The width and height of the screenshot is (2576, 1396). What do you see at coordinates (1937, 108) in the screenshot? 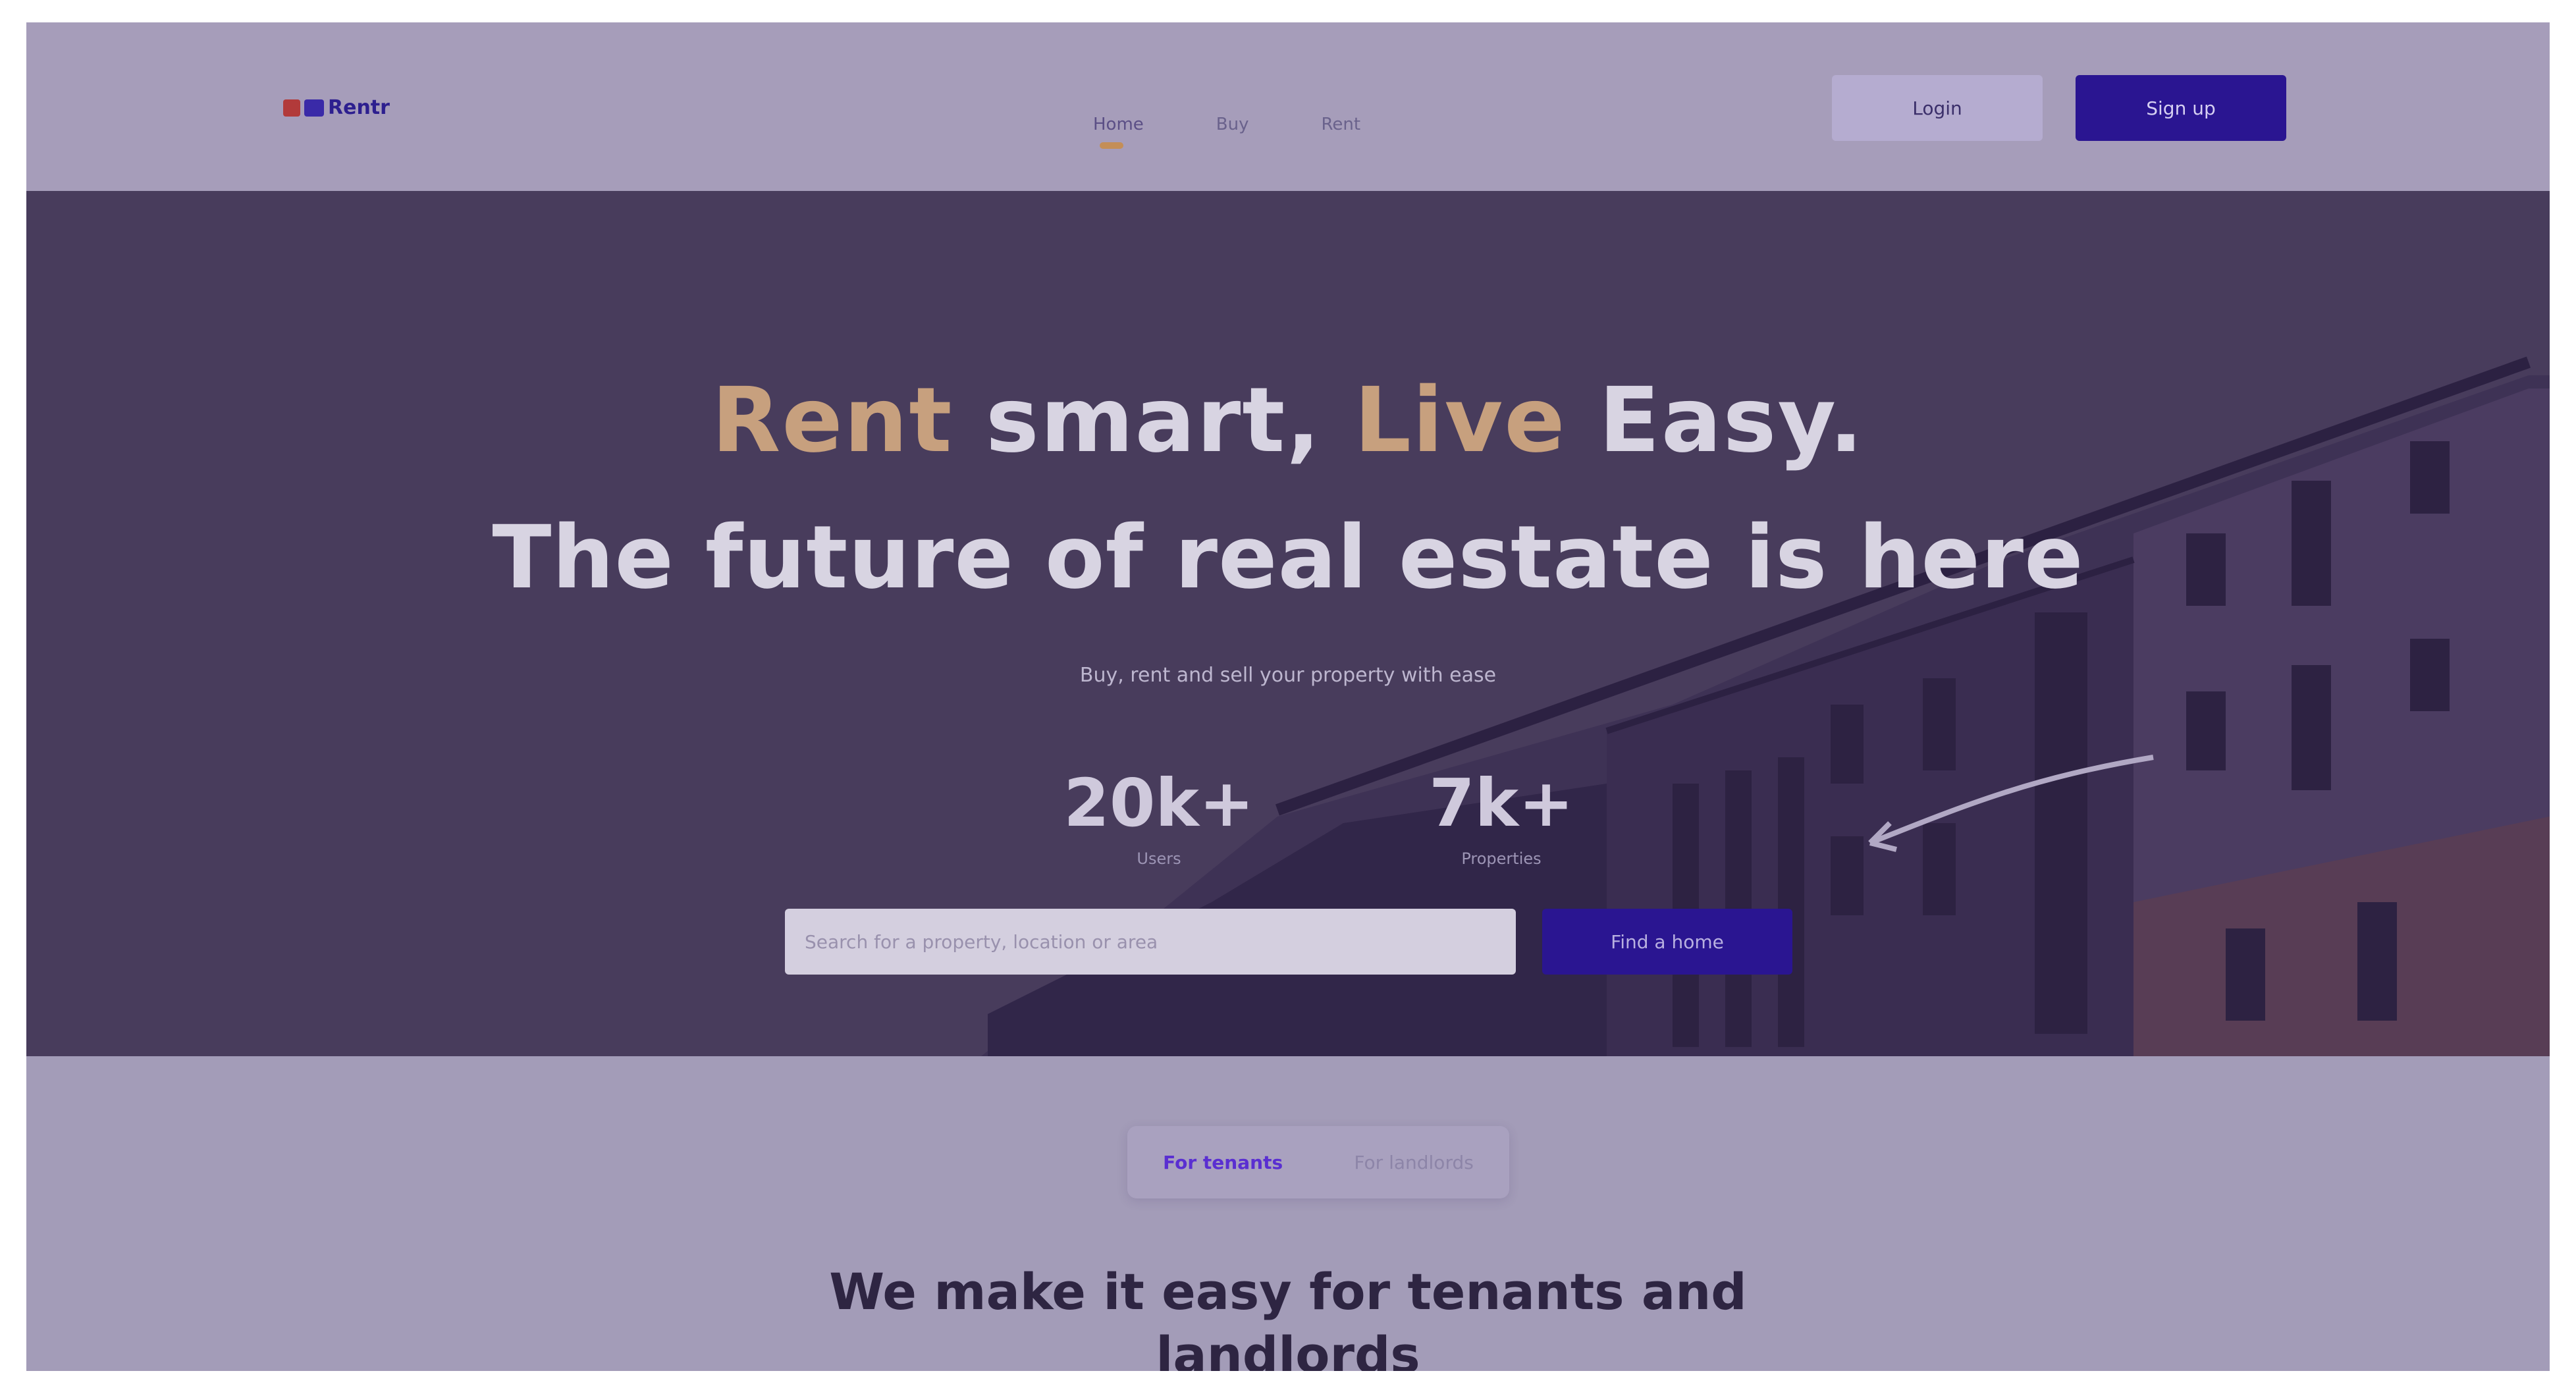
I see `login-button: Login` at bounding box center [1937, 108].